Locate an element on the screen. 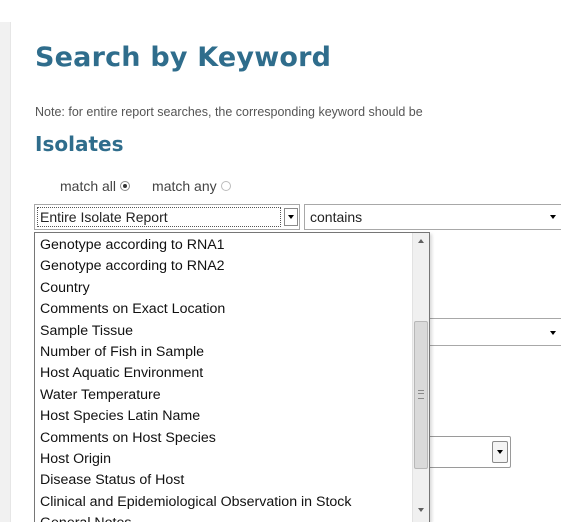 The image size is (561, 522). dropdown-option: General Notes is located at coordinates (224, 517).